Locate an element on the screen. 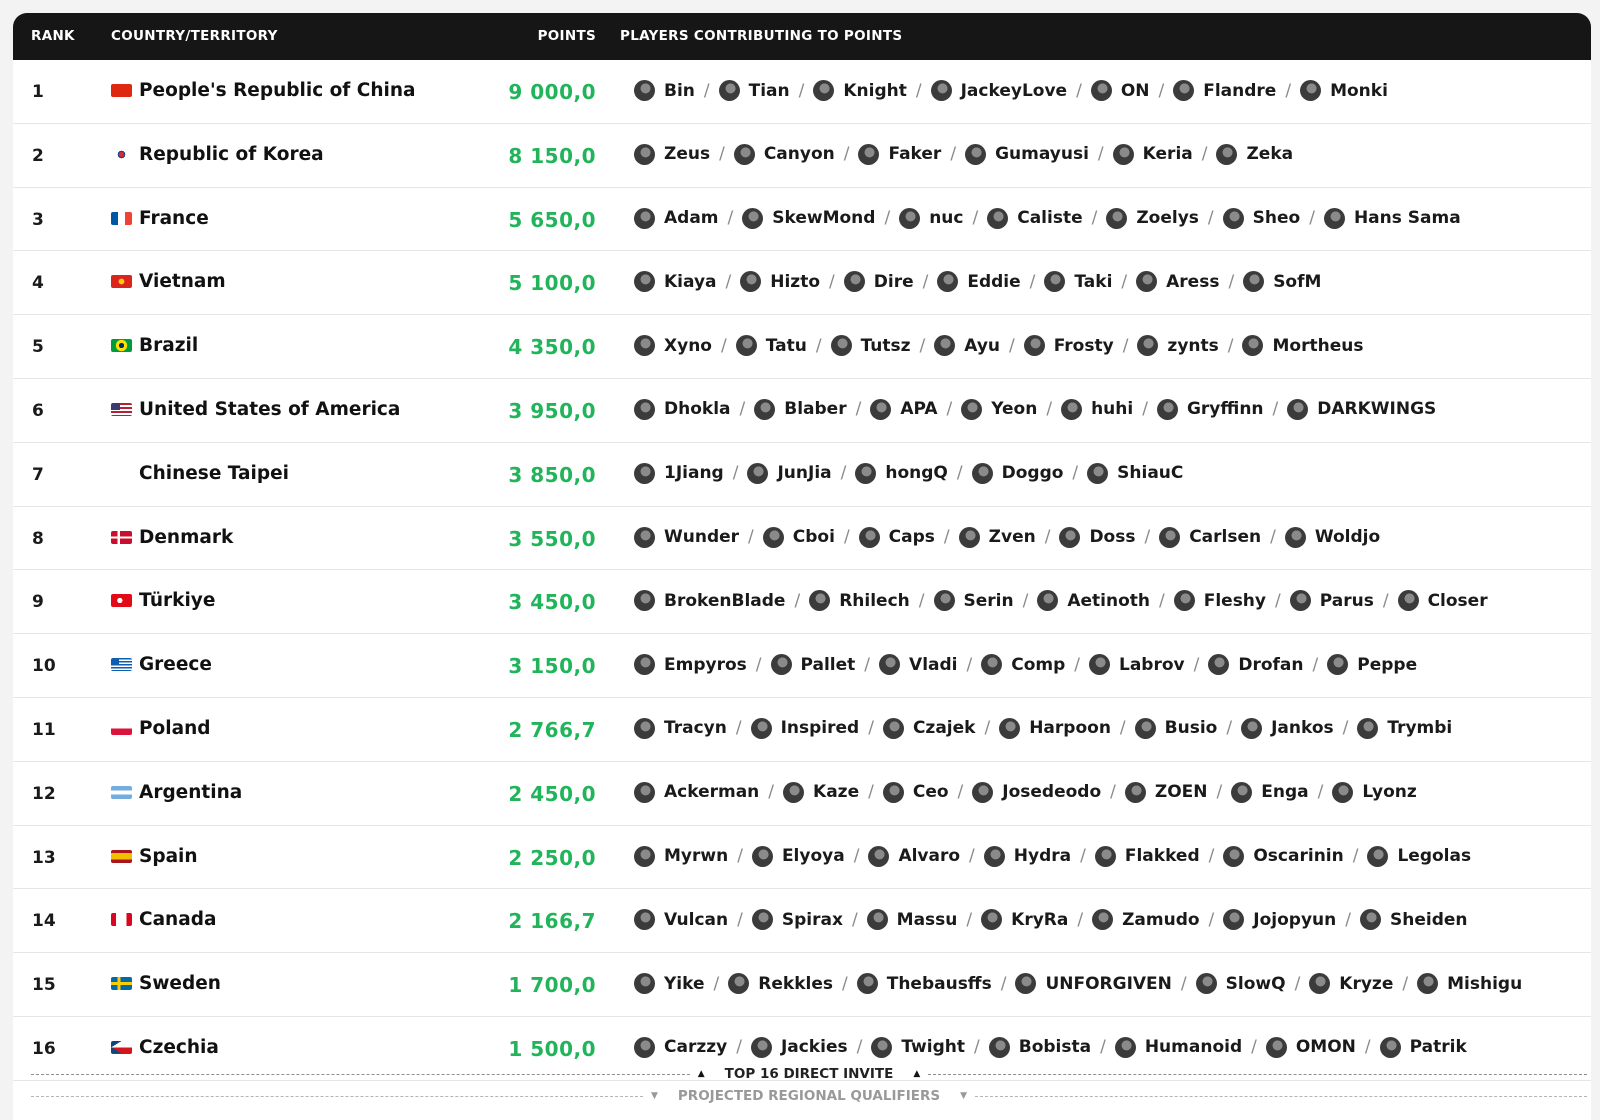  player-entry: Xyno is located at coordinates (673, 346).